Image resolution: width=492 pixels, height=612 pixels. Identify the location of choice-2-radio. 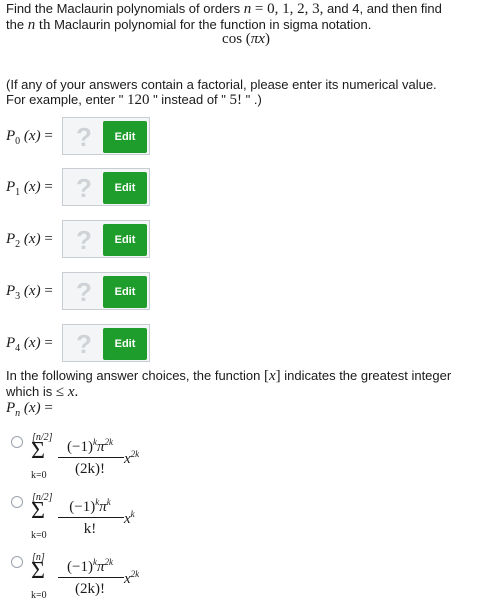
(17, 502).